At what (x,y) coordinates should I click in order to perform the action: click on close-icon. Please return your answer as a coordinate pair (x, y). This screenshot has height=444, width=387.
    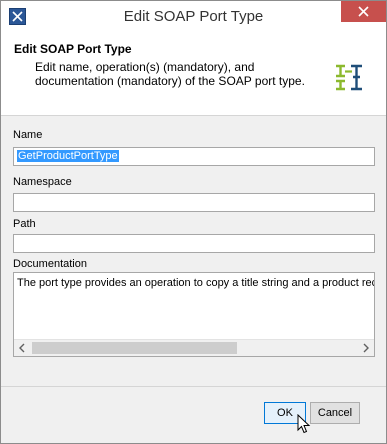
    Looking at the image, I should click on (363, 11).